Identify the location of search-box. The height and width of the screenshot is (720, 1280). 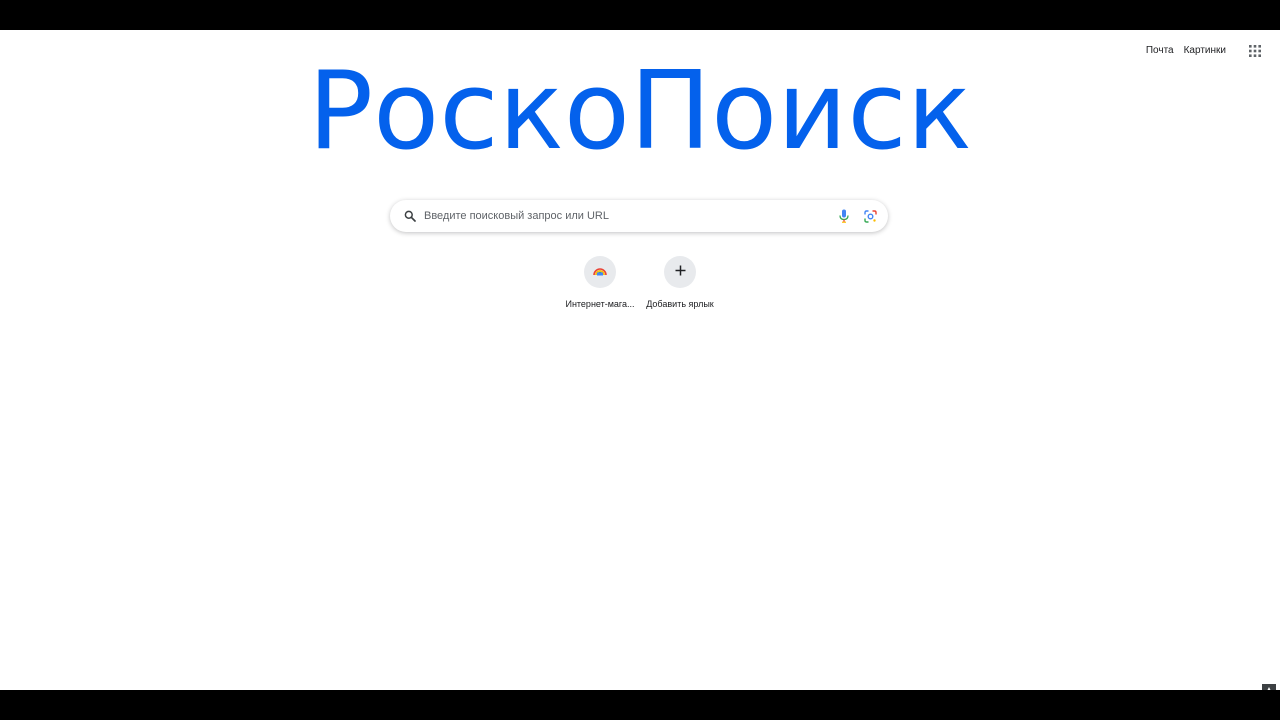
(639, 216).